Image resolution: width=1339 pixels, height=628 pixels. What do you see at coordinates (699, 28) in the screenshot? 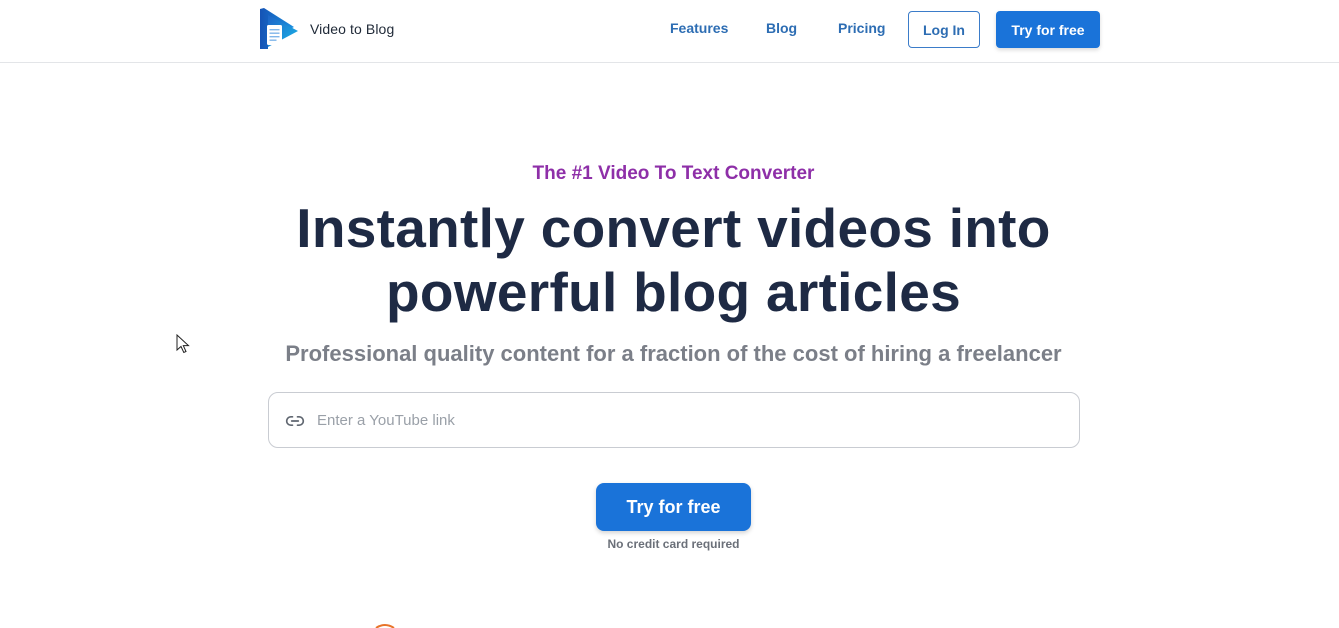
I see `nav-features-link: Features` at bounding box center [699, 28].